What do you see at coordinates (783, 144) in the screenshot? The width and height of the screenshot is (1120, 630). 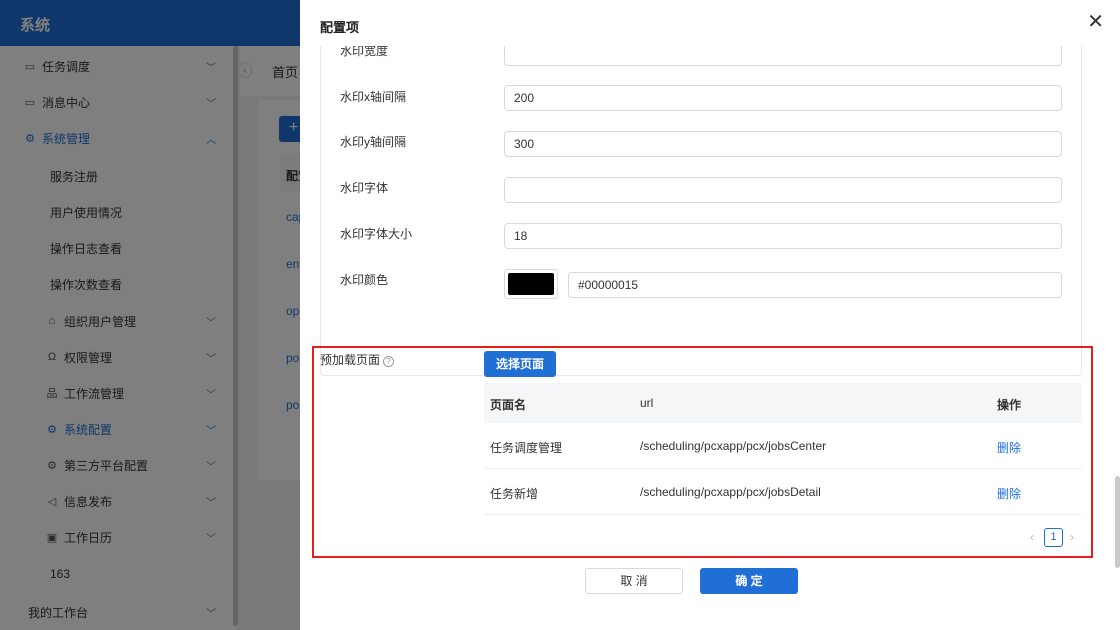 I see `watermark-y-gap-input: 300` at bounding box center [783, 144].